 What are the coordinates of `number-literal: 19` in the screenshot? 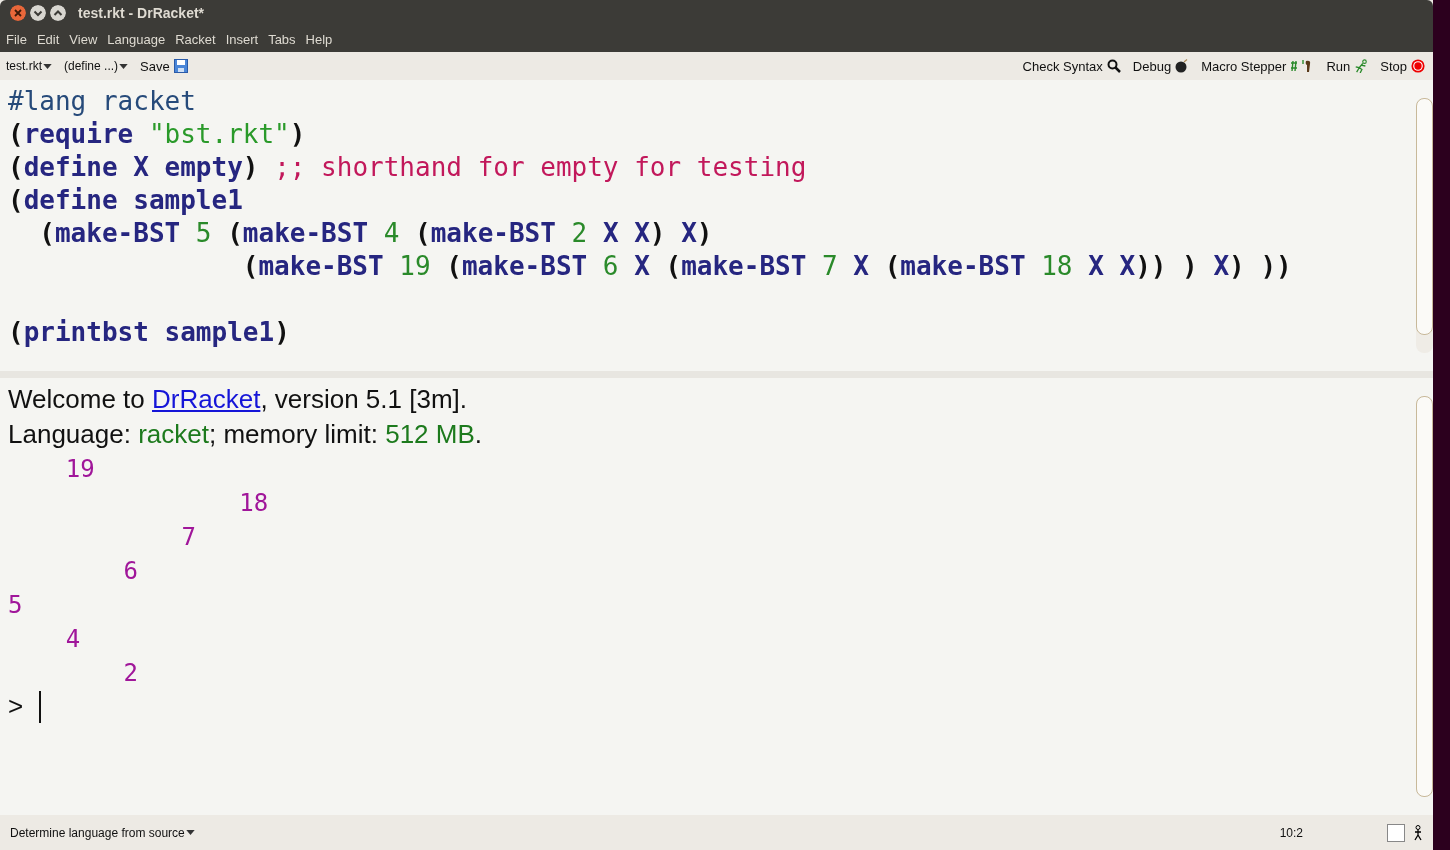 It's located at (415, 266).